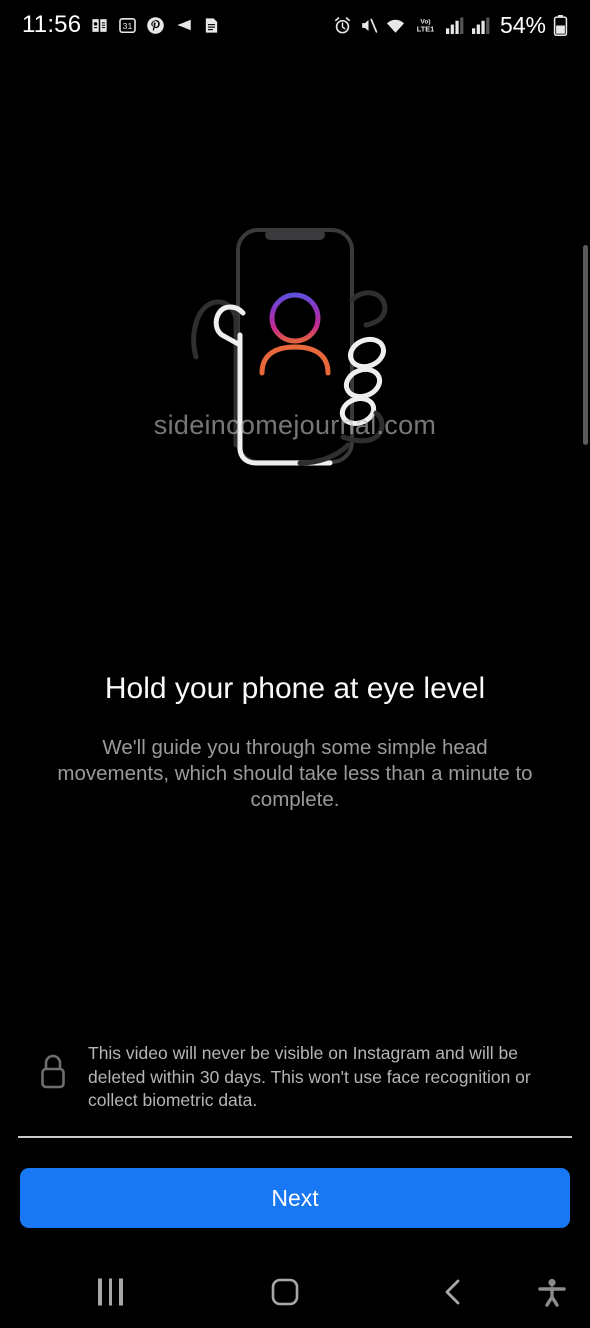 This screenshot has width=590, height=1328. I want to click on status-bar-left: 11:56 31, so click(121, 25).